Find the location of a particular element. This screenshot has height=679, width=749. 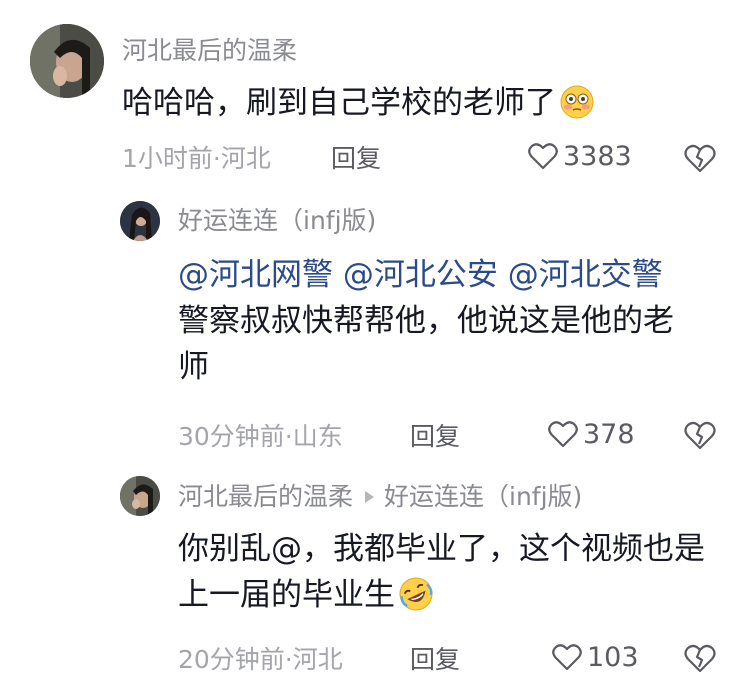

mention-link: @河北公安 is located at coordinates (420, 275).